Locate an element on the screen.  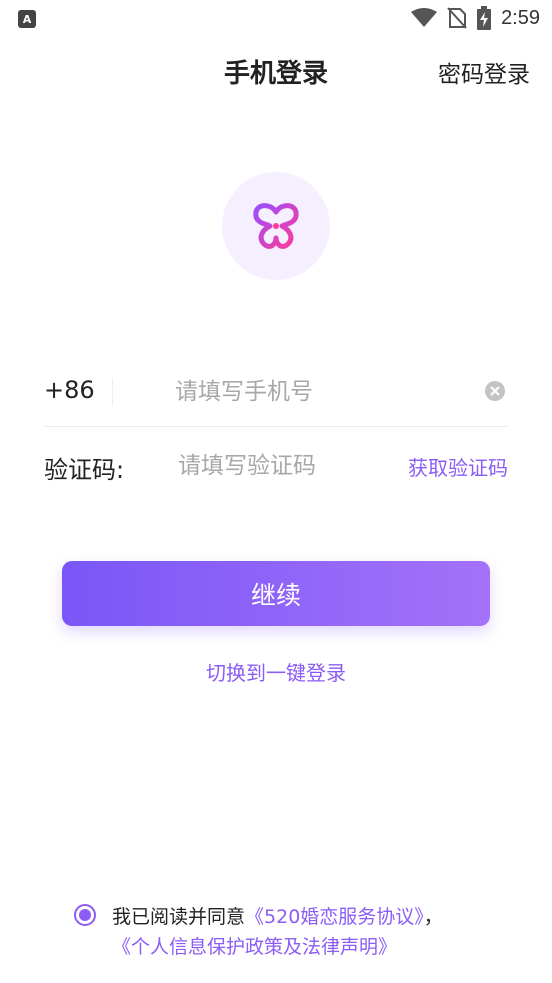
agreement-line-1: 我已阅读并同意《520婚恋服务协议》， is located at coordinates (277, 915).